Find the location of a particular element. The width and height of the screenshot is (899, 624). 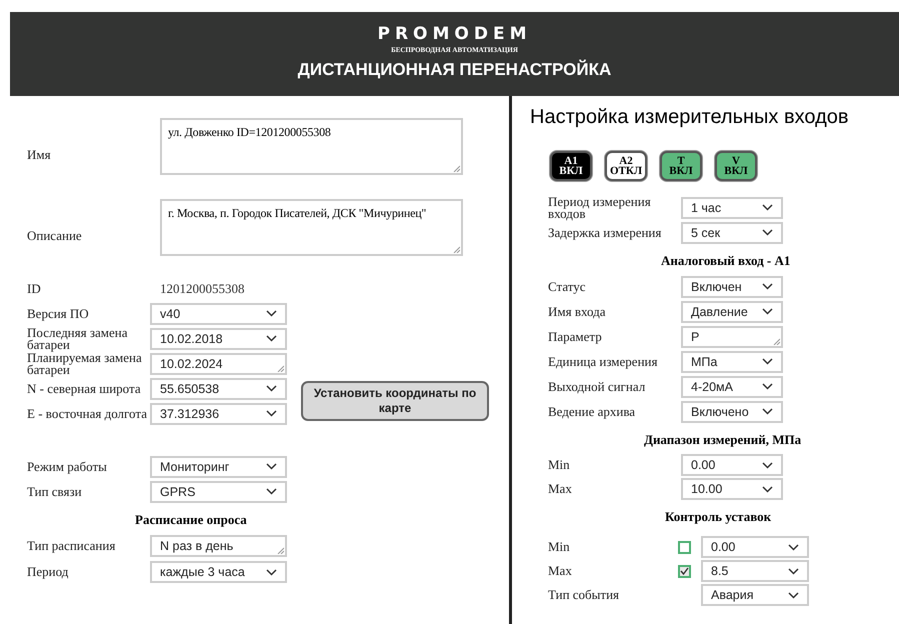

field-label: Задержка измерения is located at coordinates (605, 232).